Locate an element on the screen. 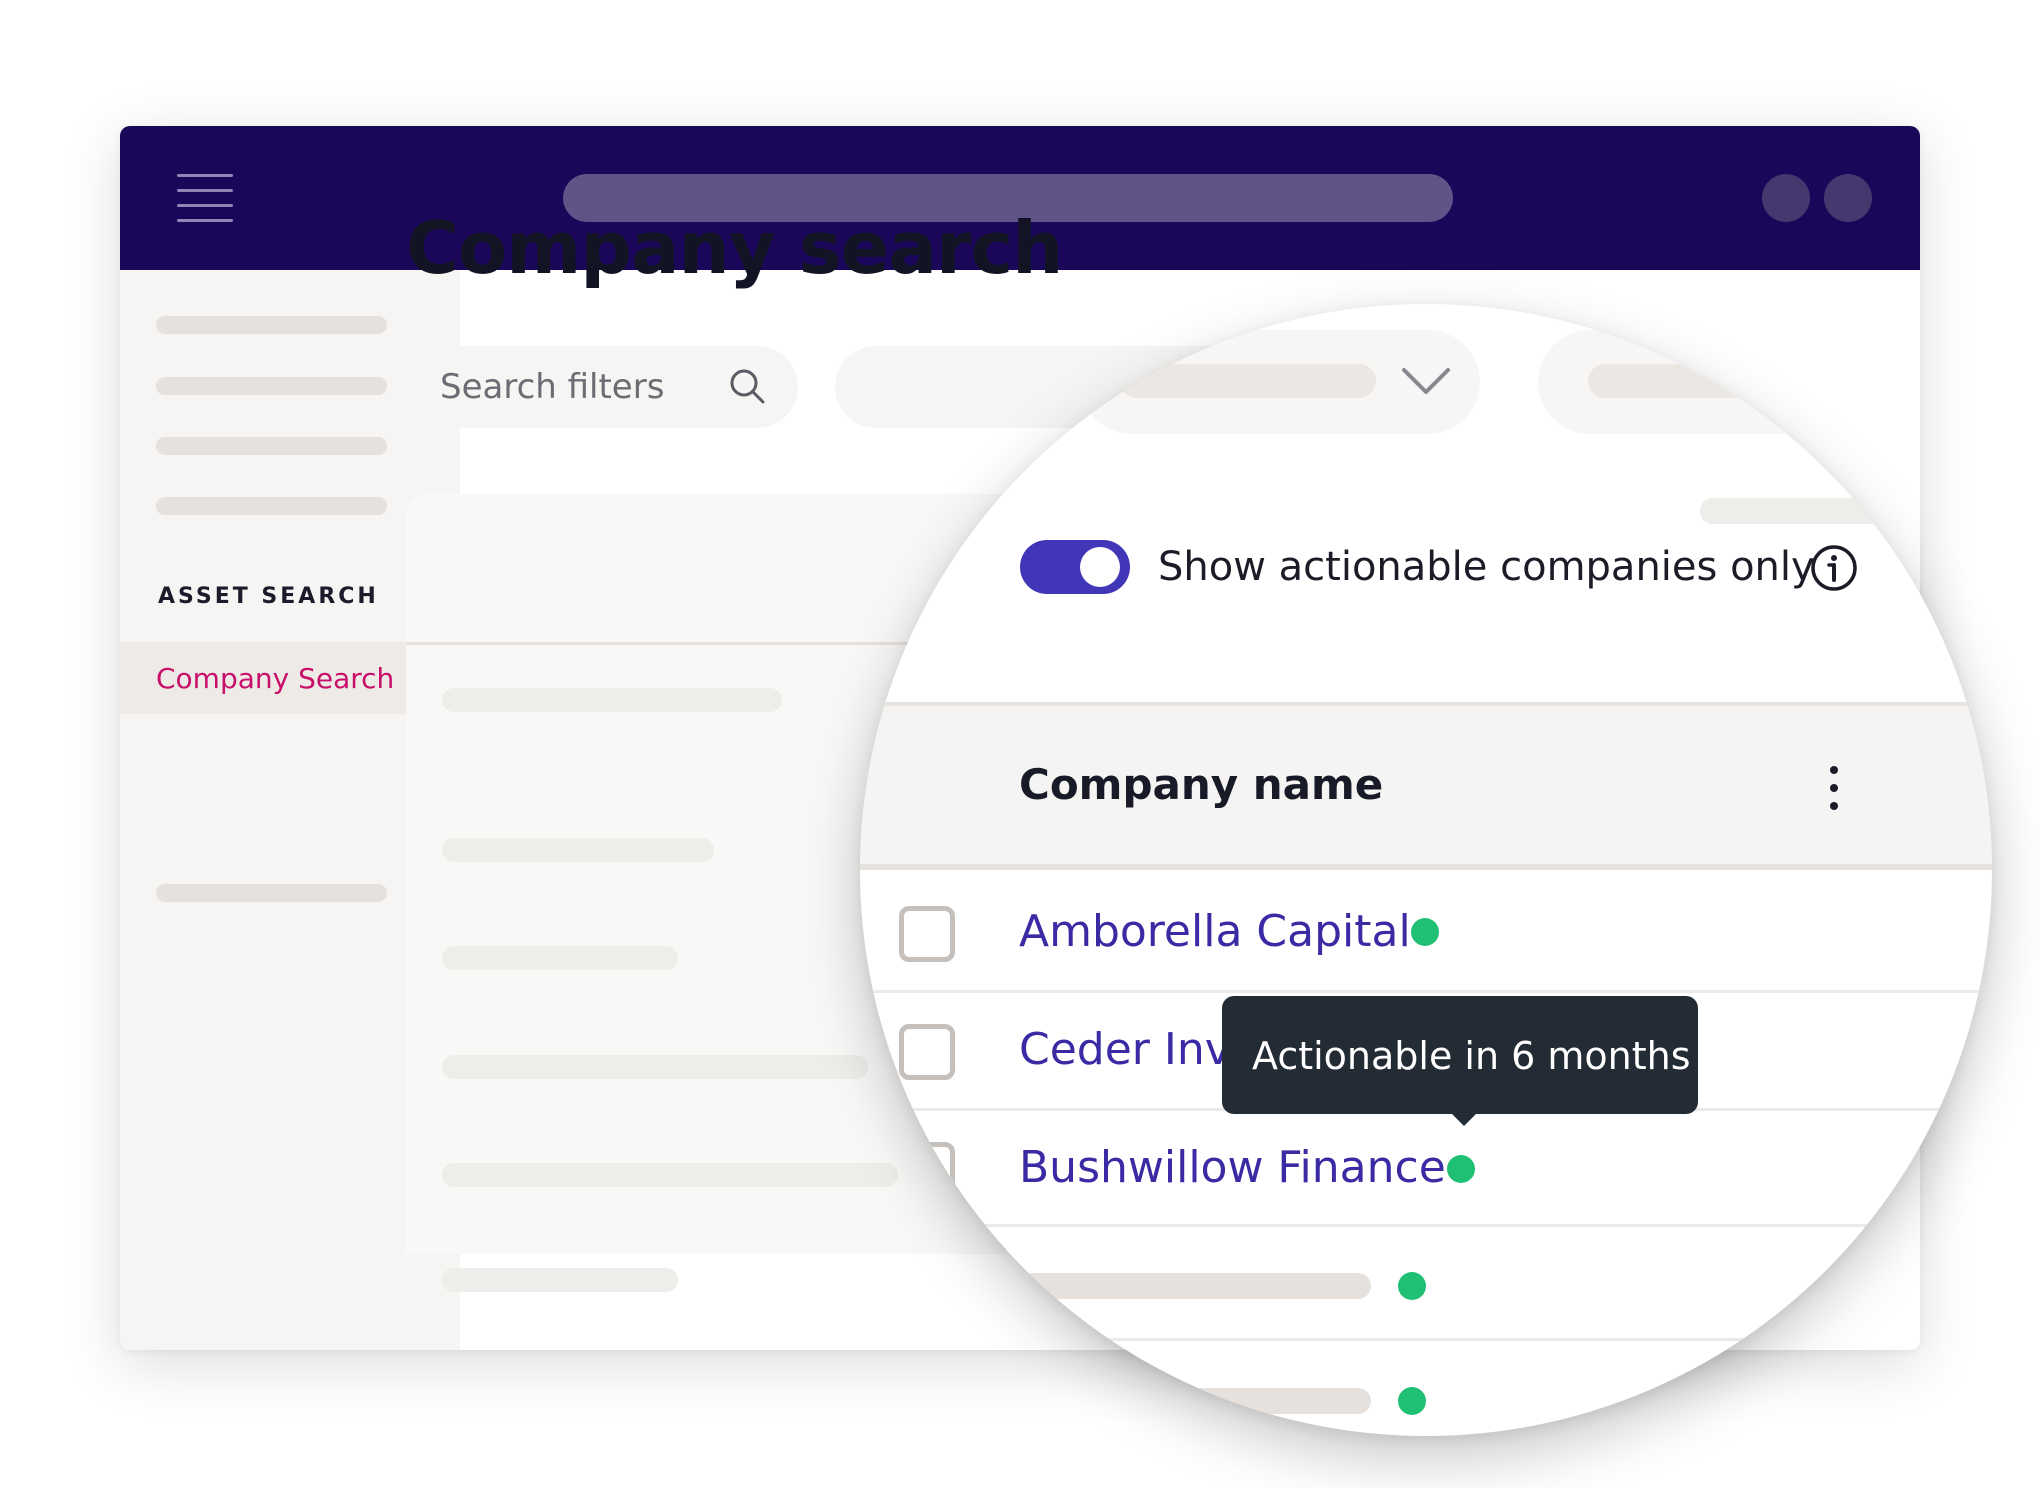  kebab-icon is located at coordinates (1834, 788).